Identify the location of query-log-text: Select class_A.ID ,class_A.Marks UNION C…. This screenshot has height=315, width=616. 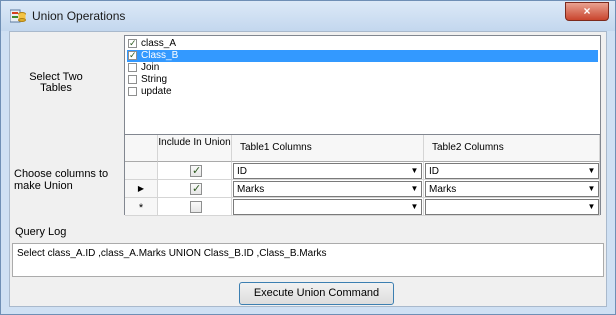
(172, 253).